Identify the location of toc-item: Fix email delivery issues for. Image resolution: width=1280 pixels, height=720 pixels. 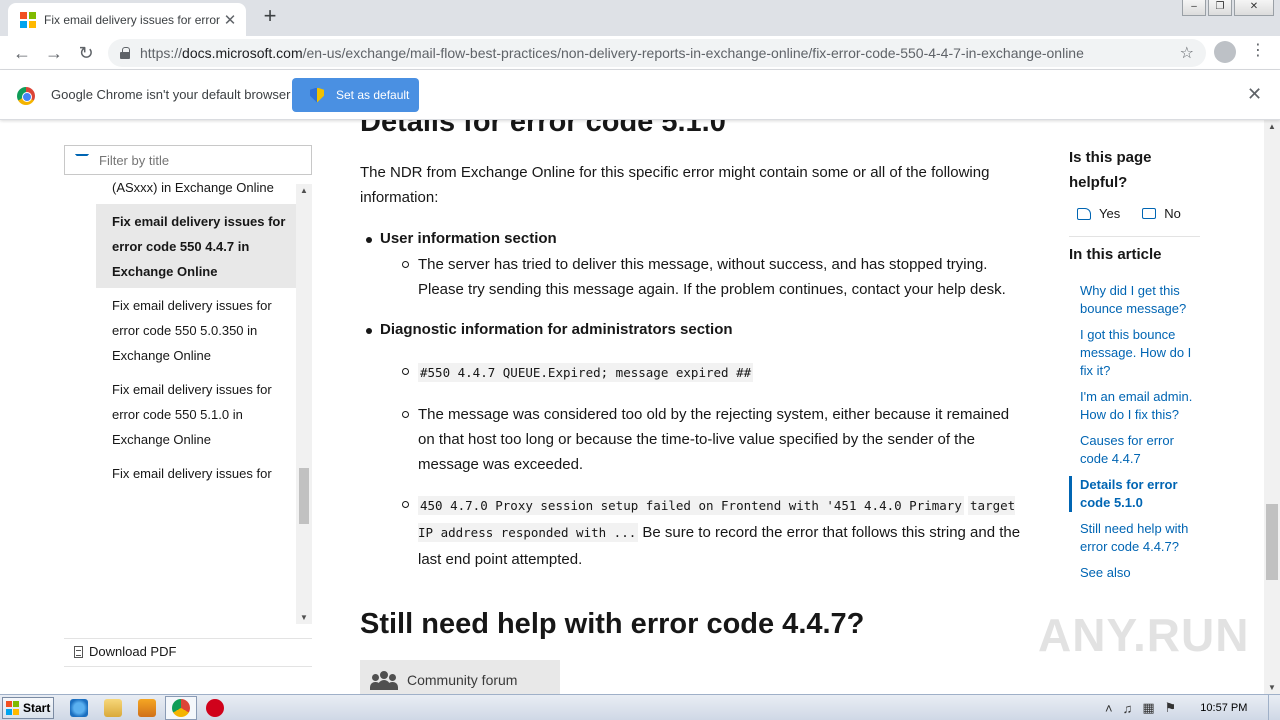
(204, 473).